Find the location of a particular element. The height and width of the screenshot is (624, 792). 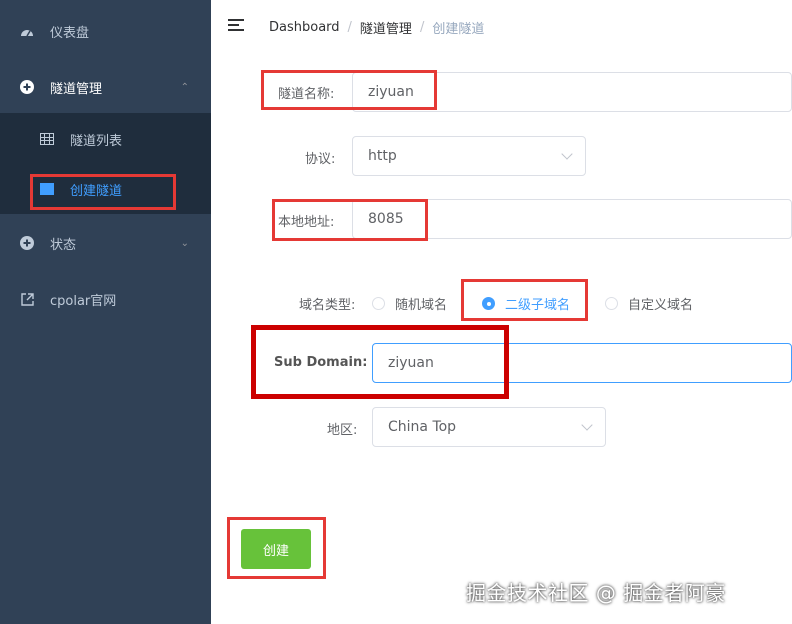

hamburger-icon is located at coordinates (236, 25).